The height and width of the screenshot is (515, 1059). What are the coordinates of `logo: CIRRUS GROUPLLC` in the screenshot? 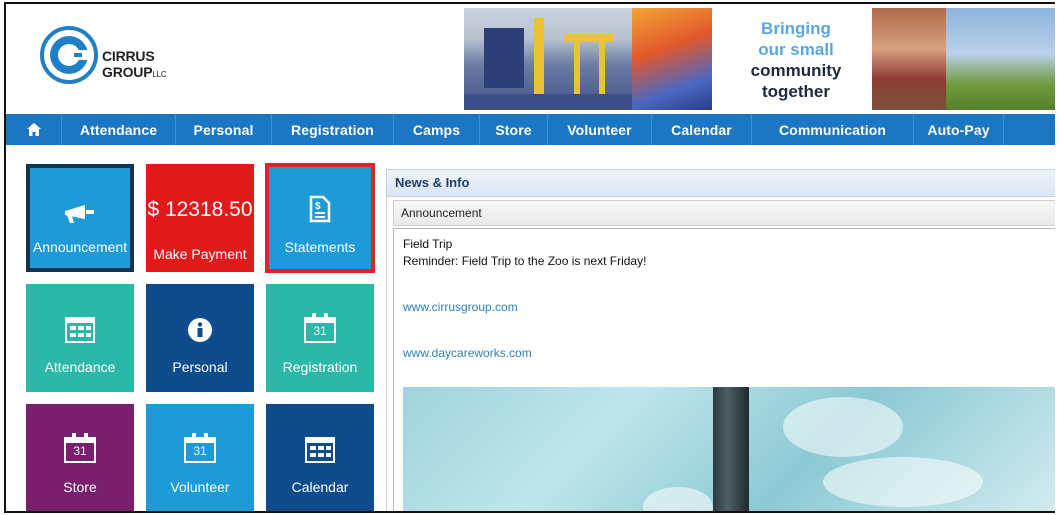 It's located at (130, 56).